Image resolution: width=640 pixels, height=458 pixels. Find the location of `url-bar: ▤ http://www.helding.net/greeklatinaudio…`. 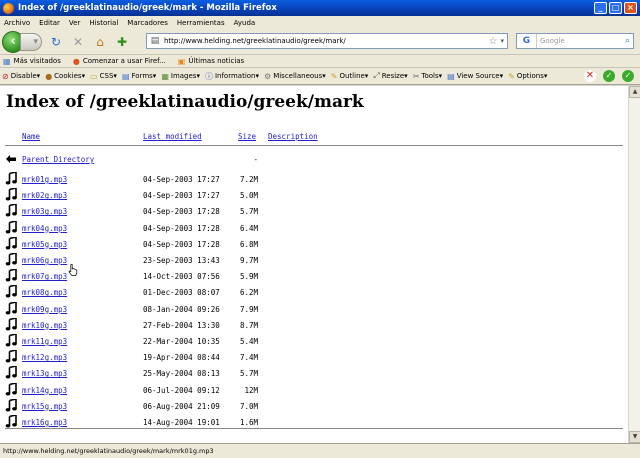

url-bar: ▤ http://www.helding.net/greeklatinaudio… is located at coordinates (327, 41).